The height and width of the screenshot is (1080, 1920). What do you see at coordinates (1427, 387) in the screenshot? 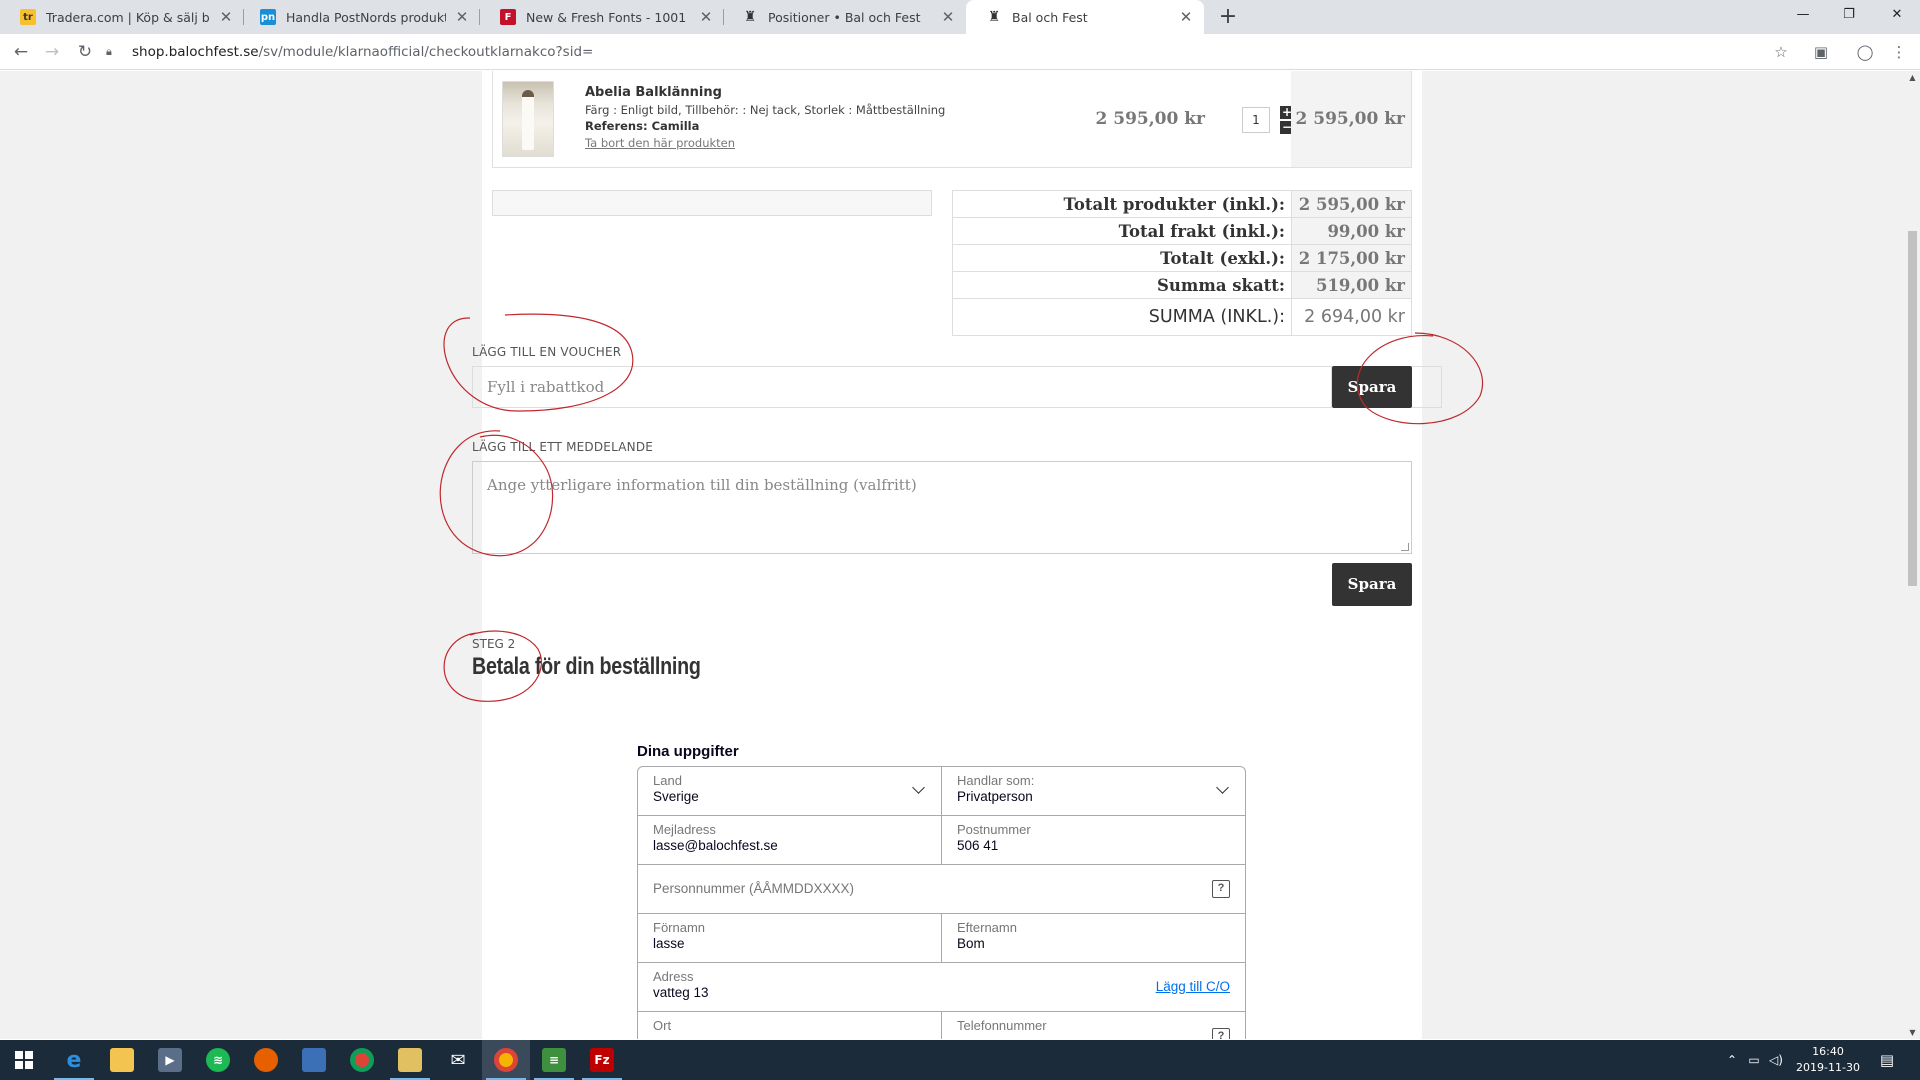
I see `voucher-input-end` at bounding box center [1427, 387].